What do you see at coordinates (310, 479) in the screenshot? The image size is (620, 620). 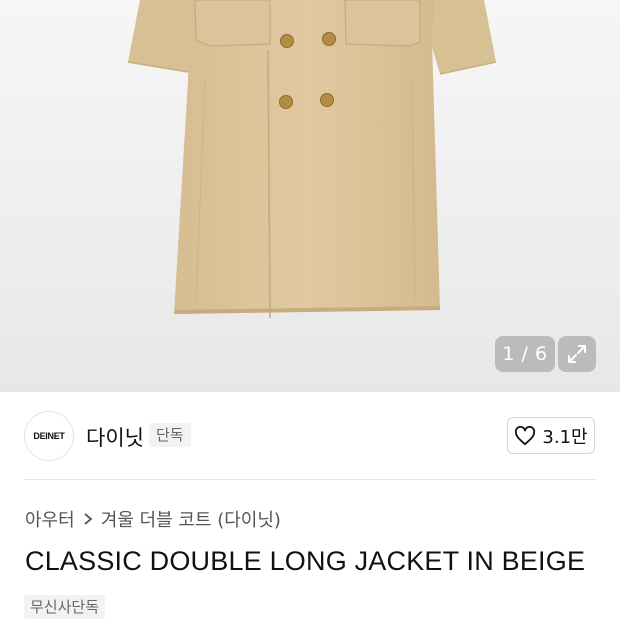 I see `divider` at bounding box center [310, 479].